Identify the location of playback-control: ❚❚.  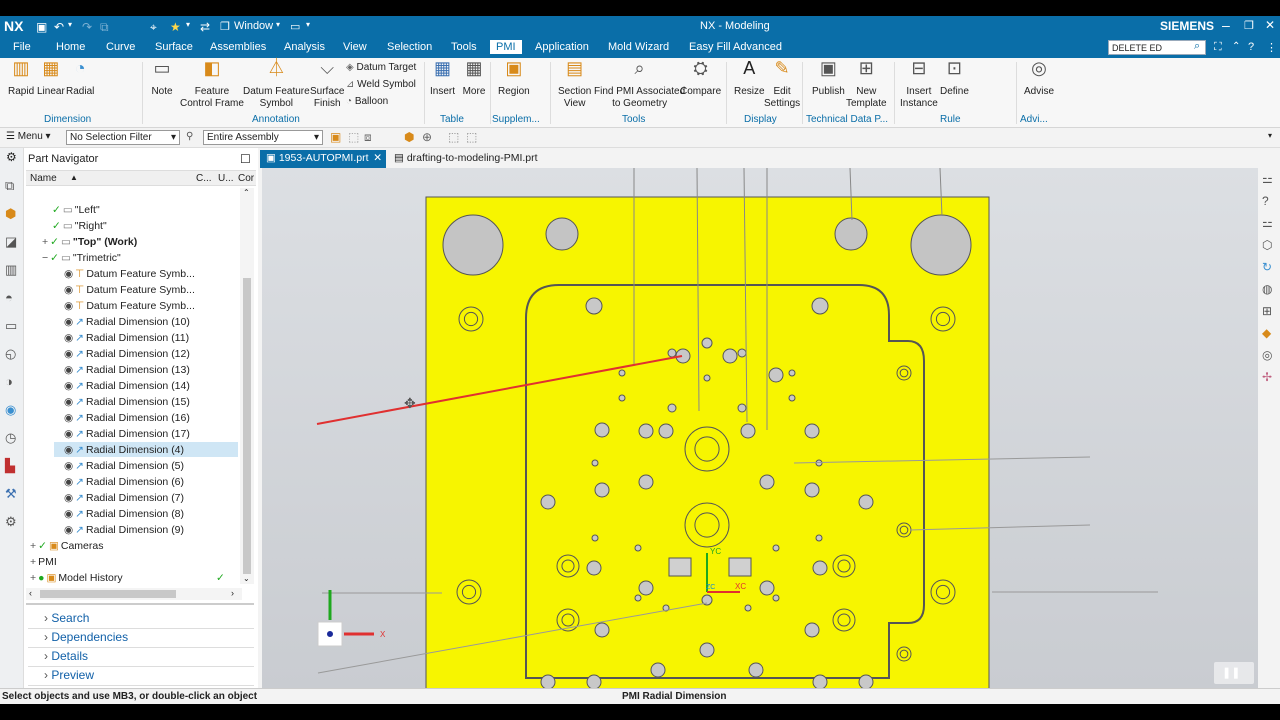
(1234, 673).